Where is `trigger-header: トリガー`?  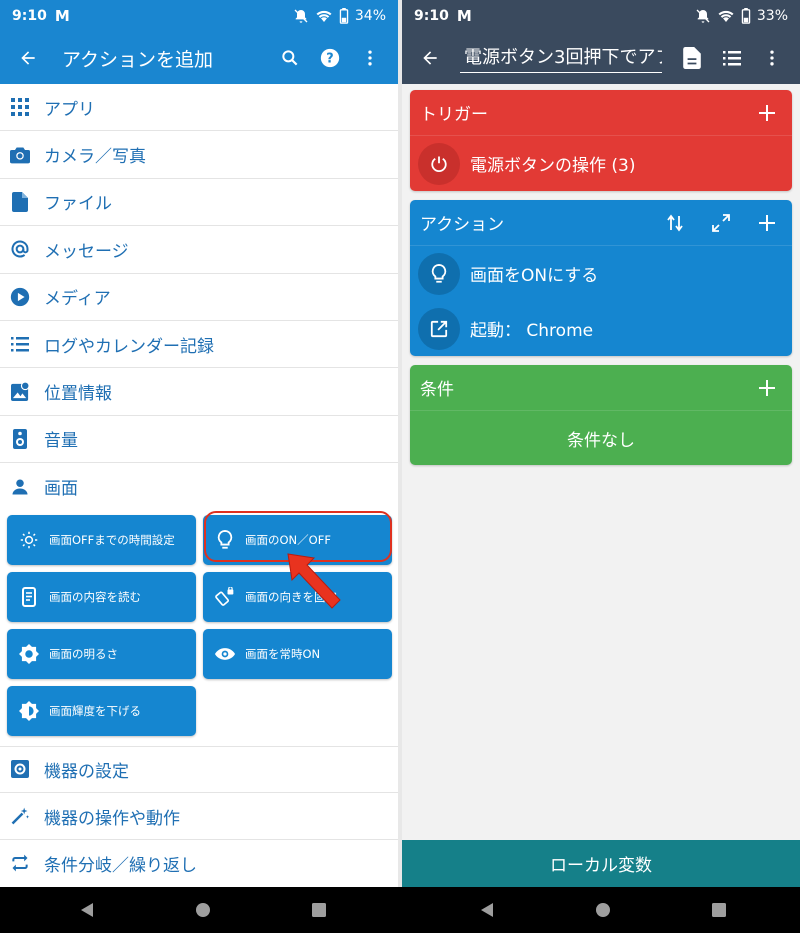
trigger-header: トリガー is located at coordinates (601, 113).